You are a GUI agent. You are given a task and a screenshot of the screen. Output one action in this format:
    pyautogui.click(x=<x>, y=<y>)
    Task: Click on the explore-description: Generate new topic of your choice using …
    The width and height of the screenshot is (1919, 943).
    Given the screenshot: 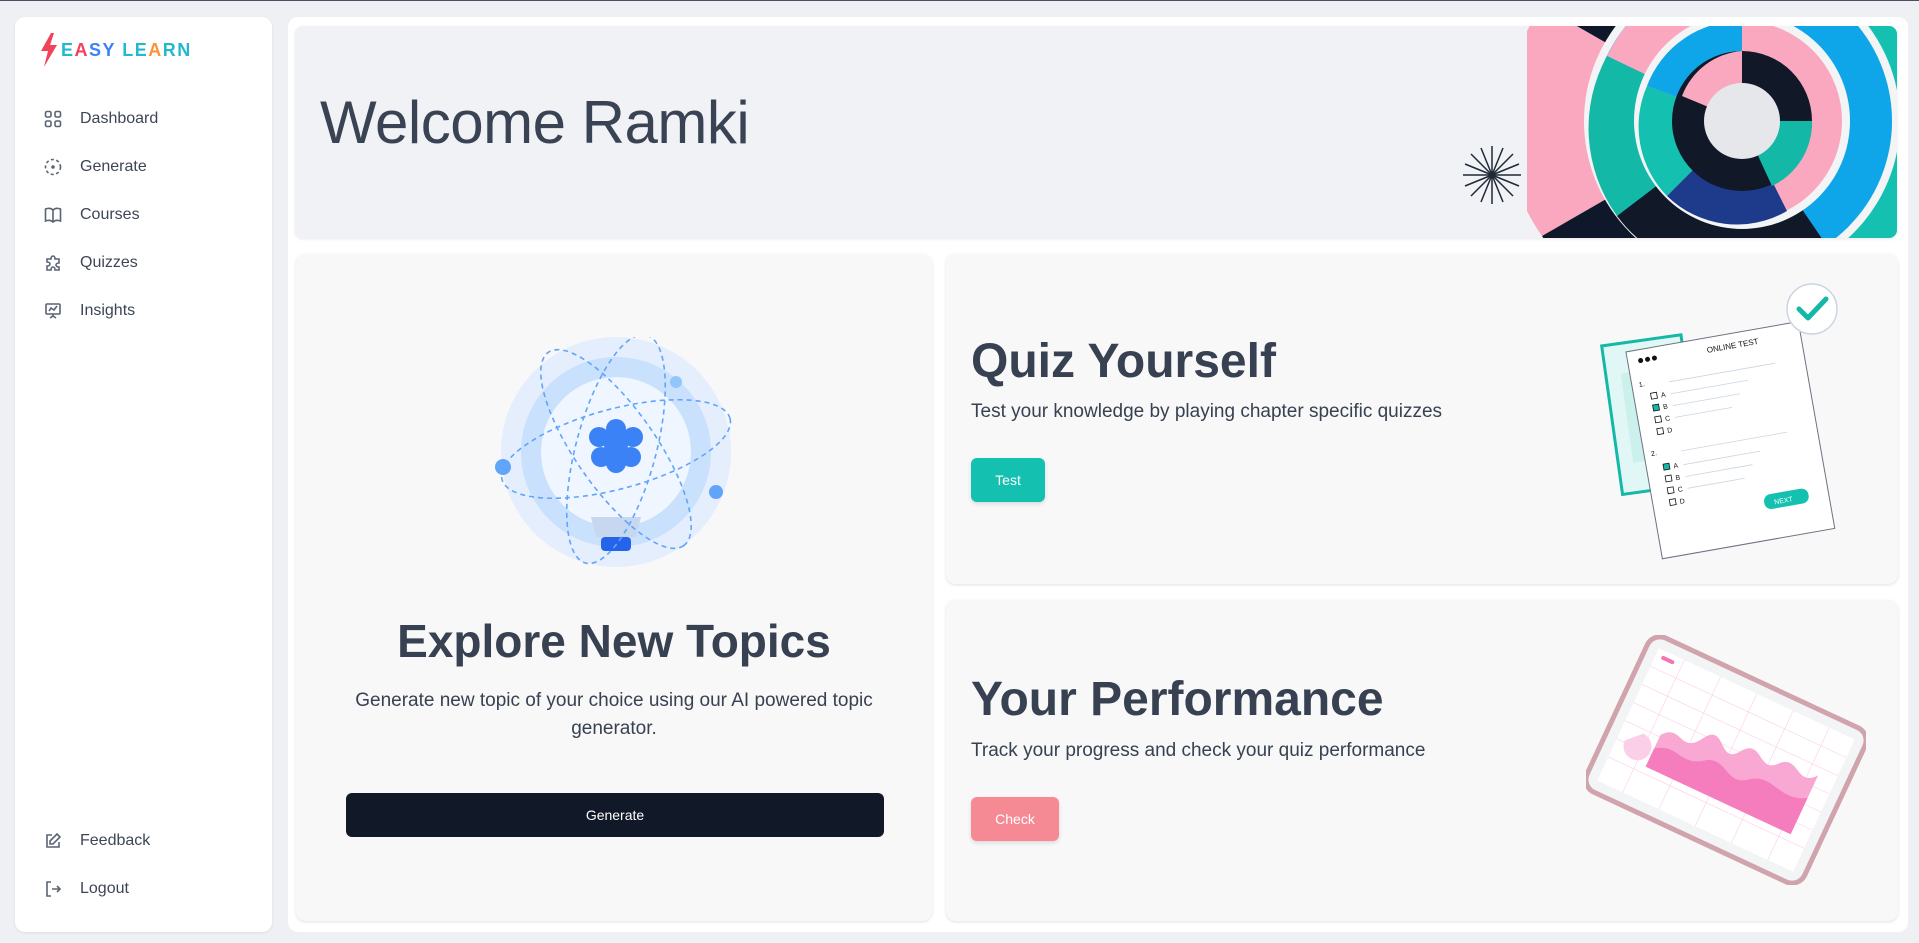 What is the action you would take?
    pyautogui.click(x=614, y=714)
    